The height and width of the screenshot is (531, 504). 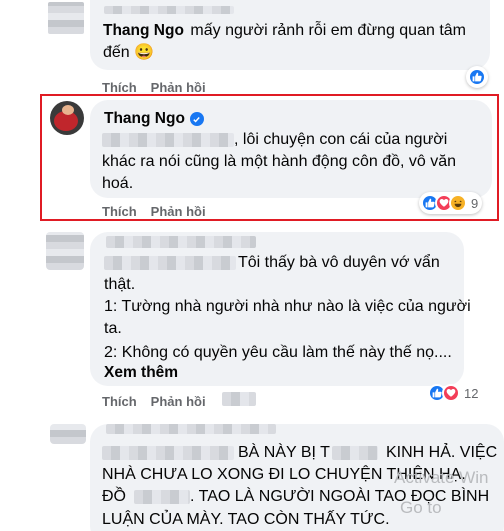 I want to click on see-more-link: Xem thêm, so click(x=141, y=373).